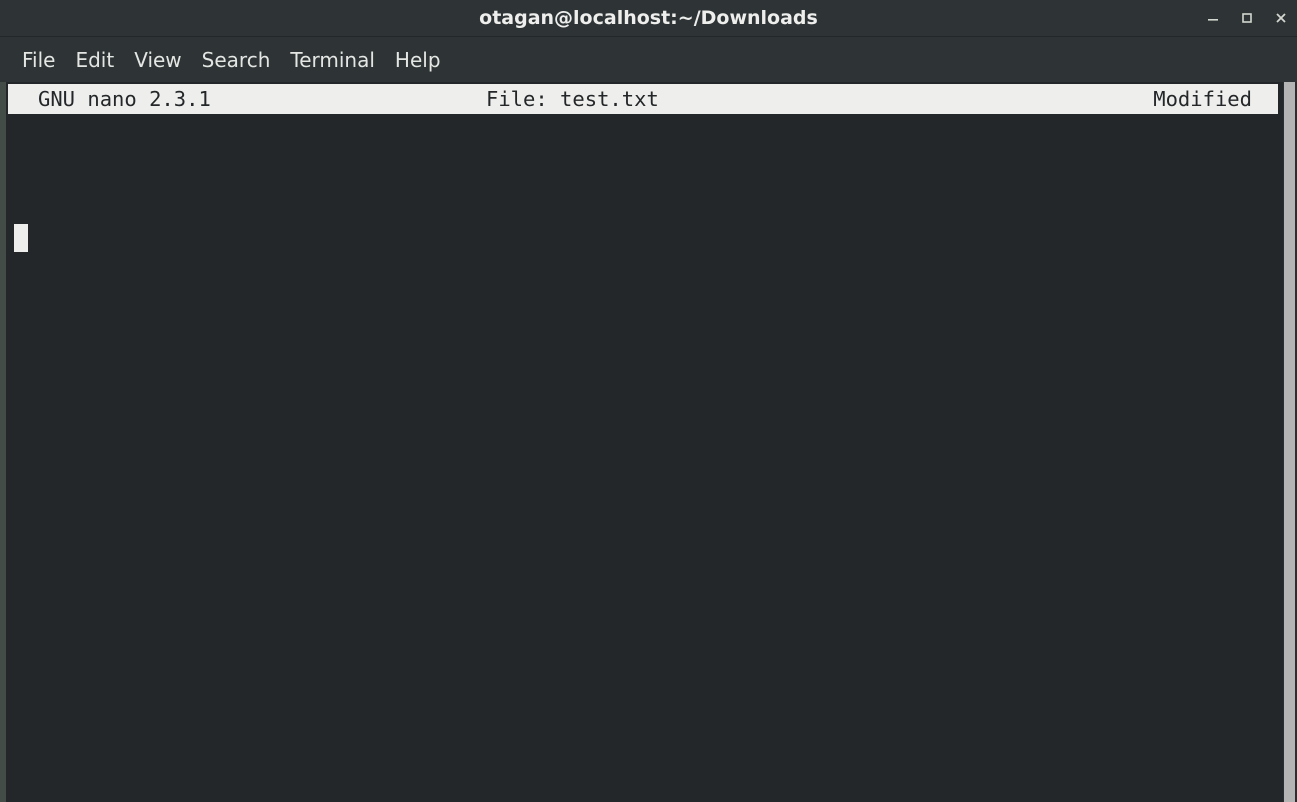 Image resolution: width=1297 pixels, height=802 pixels. I want to click on menu-item-search: Search, so click(236, 60).